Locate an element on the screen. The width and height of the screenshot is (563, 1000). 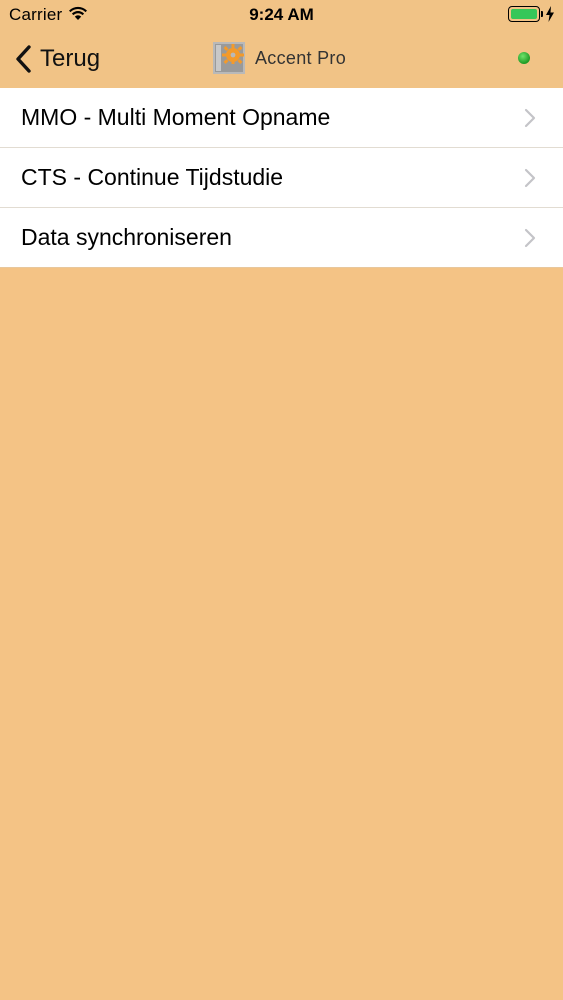
charging-bolt-icon is located at coordinates (550, 14).